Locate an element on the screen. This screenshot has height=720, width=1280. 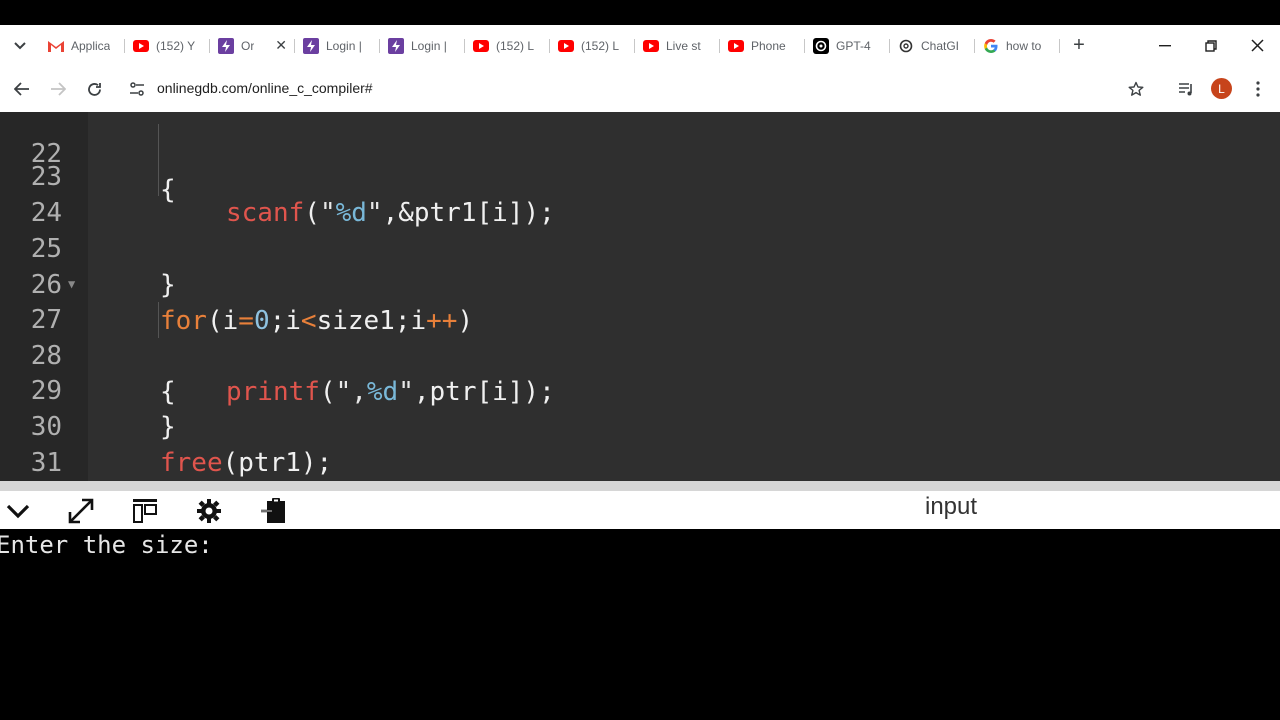
tab-youtube-phone: Phone is located at coordinates (762, 45).